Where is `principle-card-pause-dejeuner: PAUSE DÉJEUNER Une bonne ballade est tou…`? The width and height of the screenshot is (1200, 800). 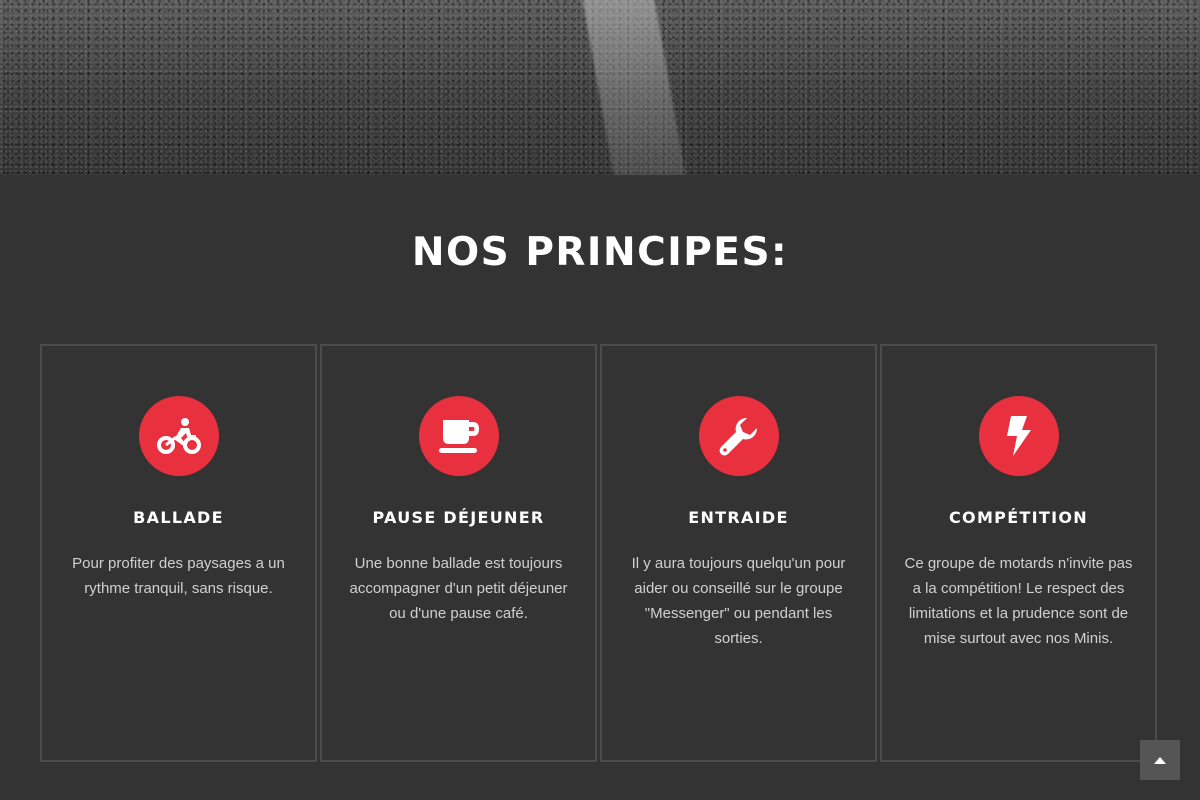
principle-card-pause-dejeuner: PAUSE DÉJEUNER Une bonne ballade est tou… is located at coordinates (458, 553).